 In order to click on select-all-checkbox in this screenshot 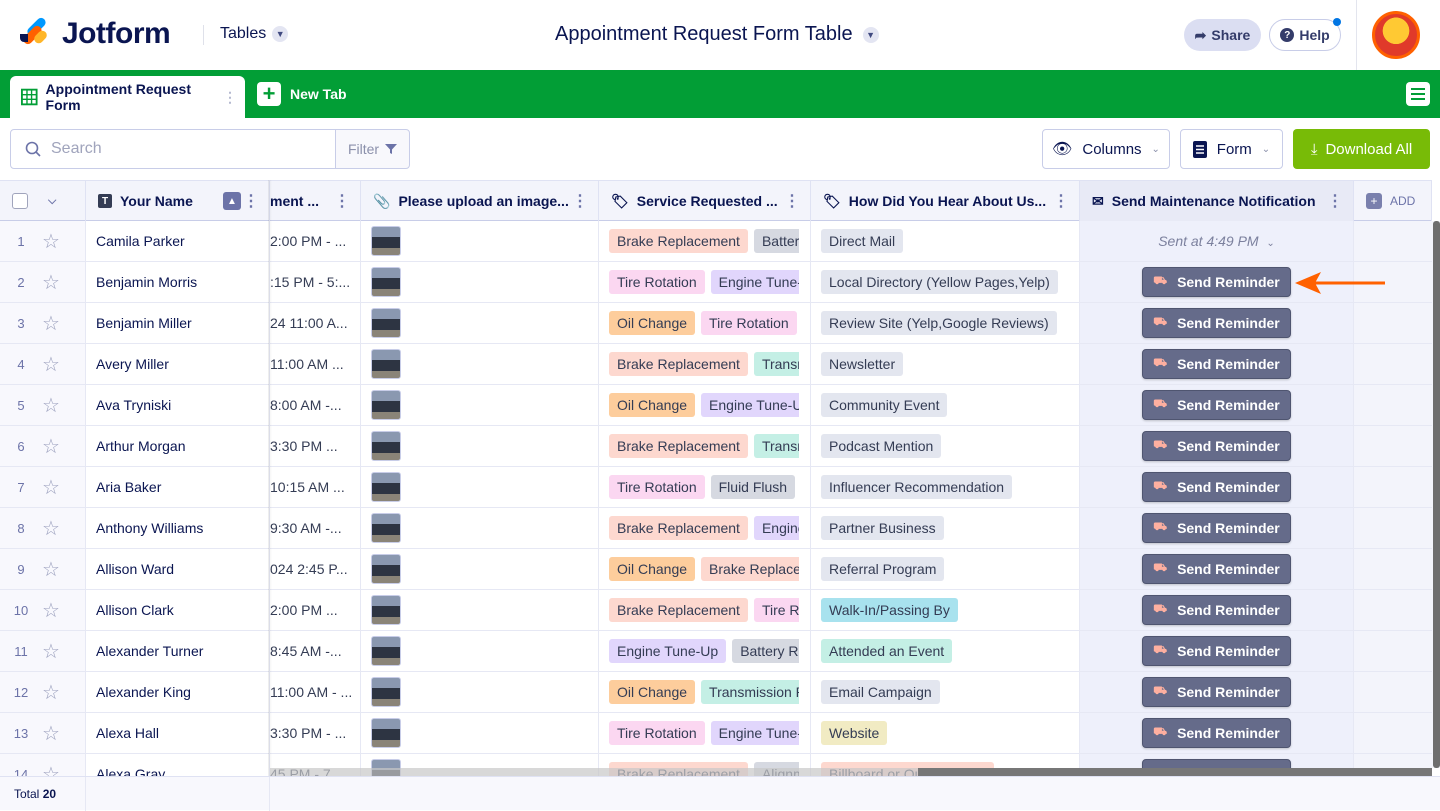, I will do `click(20, 201)`.